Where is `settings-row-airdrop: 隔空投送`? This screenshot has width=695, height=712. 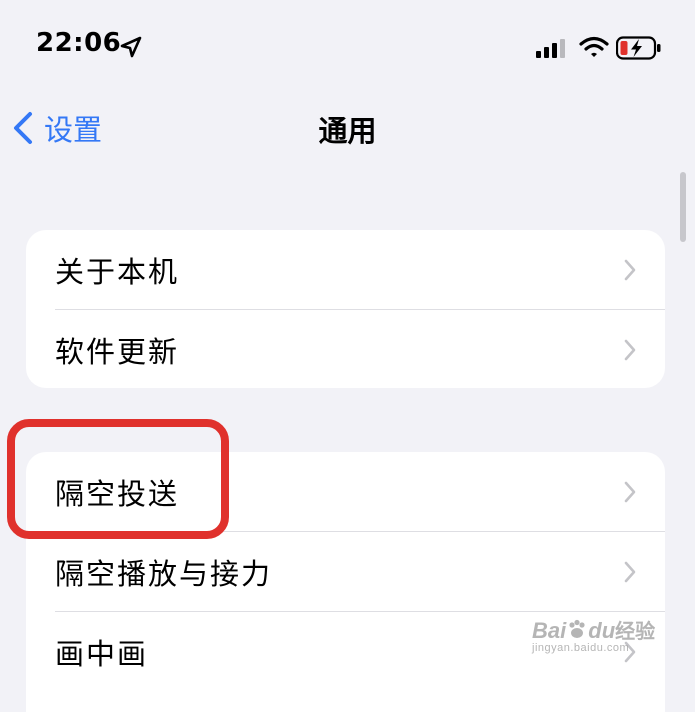 settings-row-airdrop: 隔空投送 is located at coordinates (345, 492).